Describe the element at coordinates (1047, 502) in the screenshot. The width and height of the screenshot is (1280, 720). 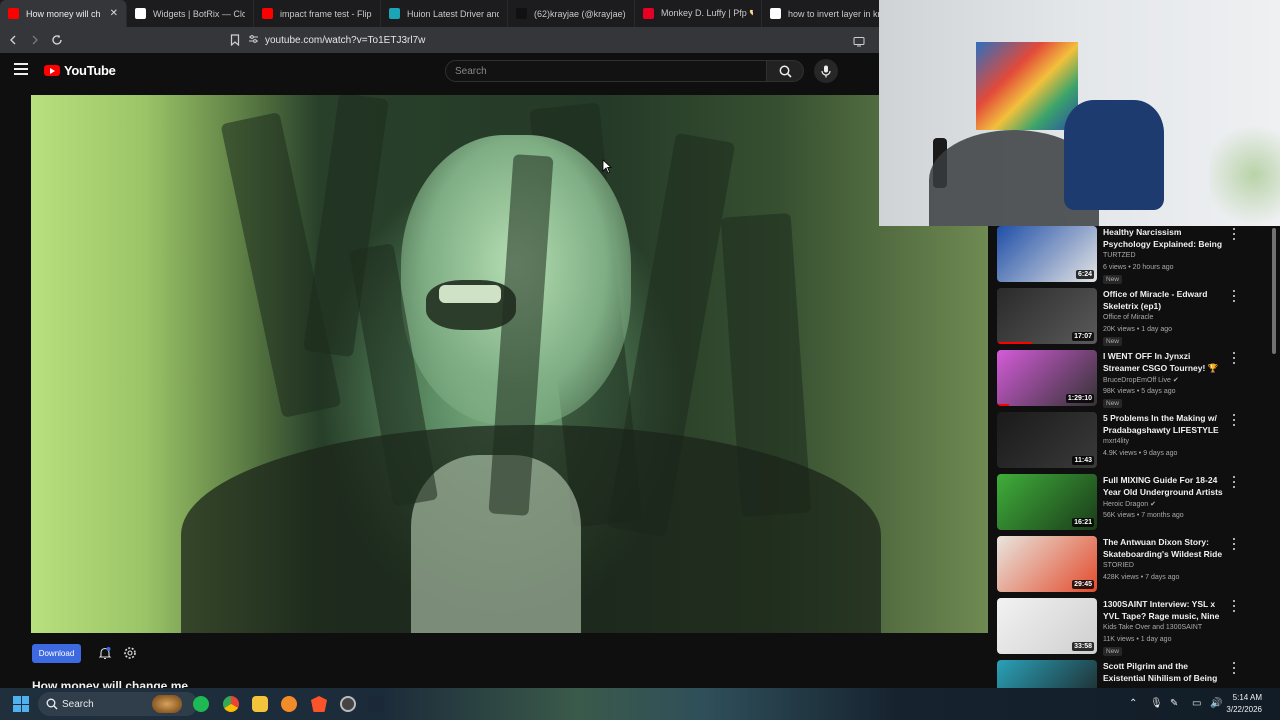
I see `video-thumbnail: 16:21` at that location.